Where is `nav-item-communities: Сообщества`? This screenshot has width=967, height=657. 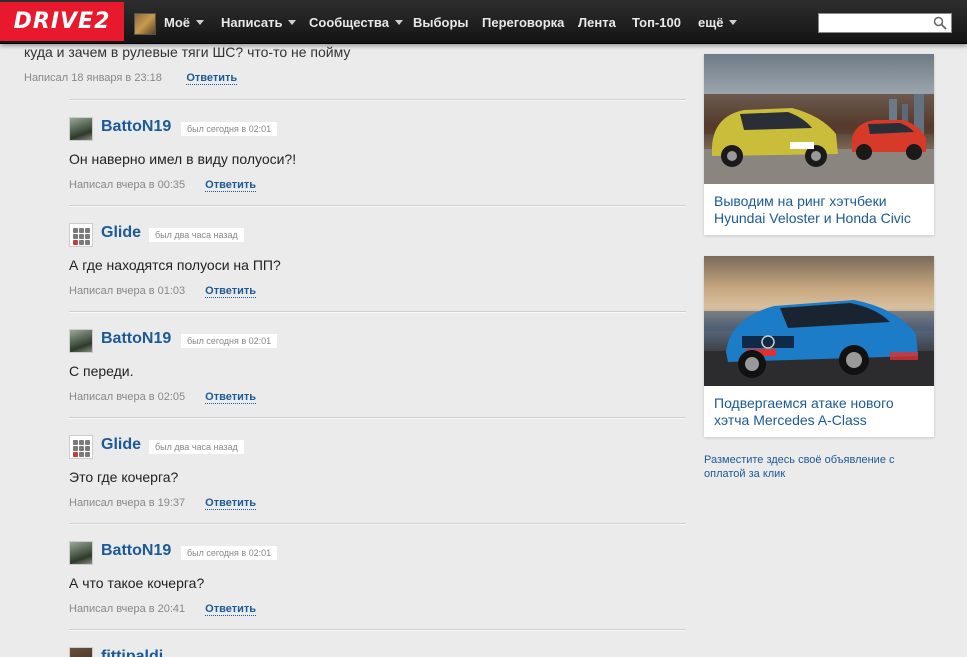
nav-item-communities: Сообщества is located at coordinates (356, 21).